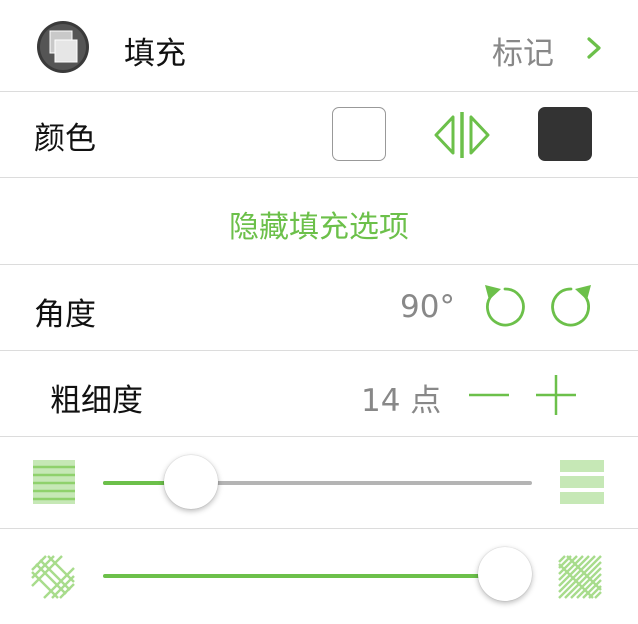 The height and width of the screenshot is (624, 638). Describe the element at coordinates (565, 134) in the screenshot. I see `fill-color-swatch-right` at that location.